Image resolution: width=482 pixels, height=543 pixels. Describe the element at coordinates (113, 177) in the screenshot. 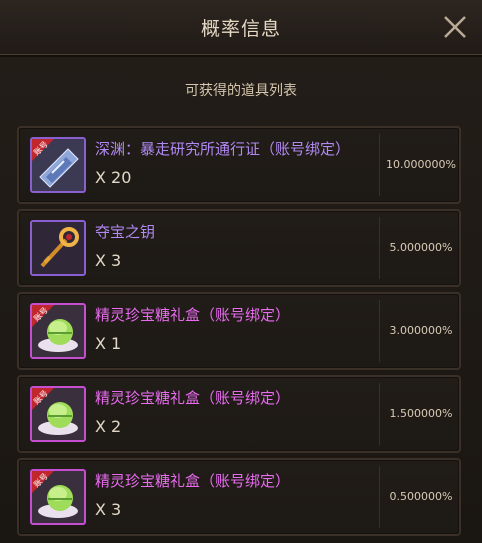

I see `item-quantity: X 20` at that location.